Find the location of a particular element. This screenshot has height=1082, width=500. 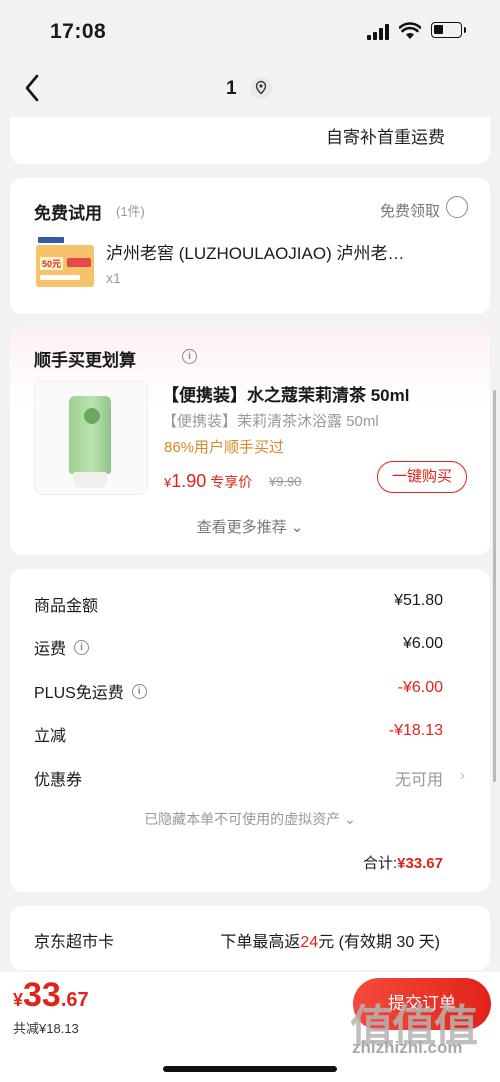

recommend-product-name: 【便携装】水之蔻茉莉清茶 50ml is located at coordinates (285, 393).